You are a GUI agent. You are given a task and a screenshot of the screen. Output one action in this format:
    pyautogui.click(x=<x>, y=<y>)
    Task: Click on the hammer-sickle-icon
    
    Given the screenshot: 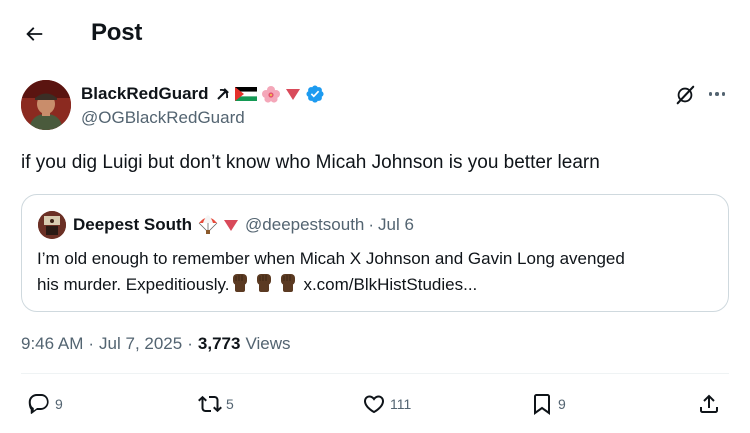 What is the action you would take?
    pyautogui.click(x=222, y=94)
    